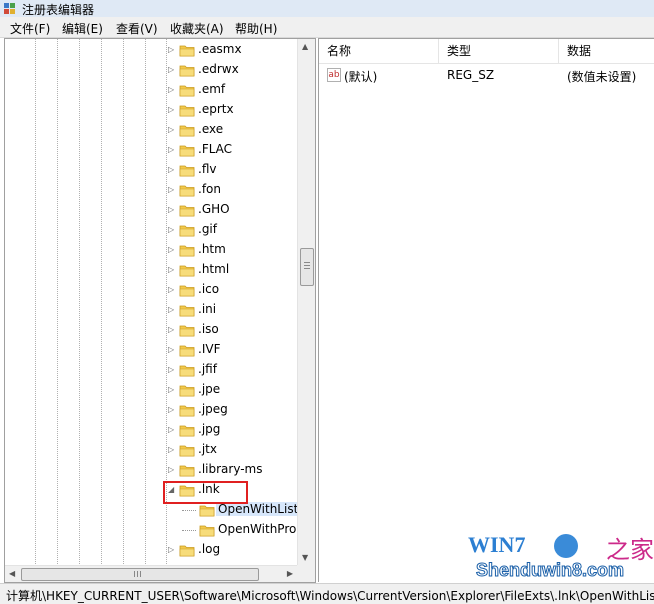 The height and width of the screenshot is (604, 654). What do you see at coordinates (606, 51) in the screenshot?
I see `column-header-data: 数据` at bounding box center [606, 51].